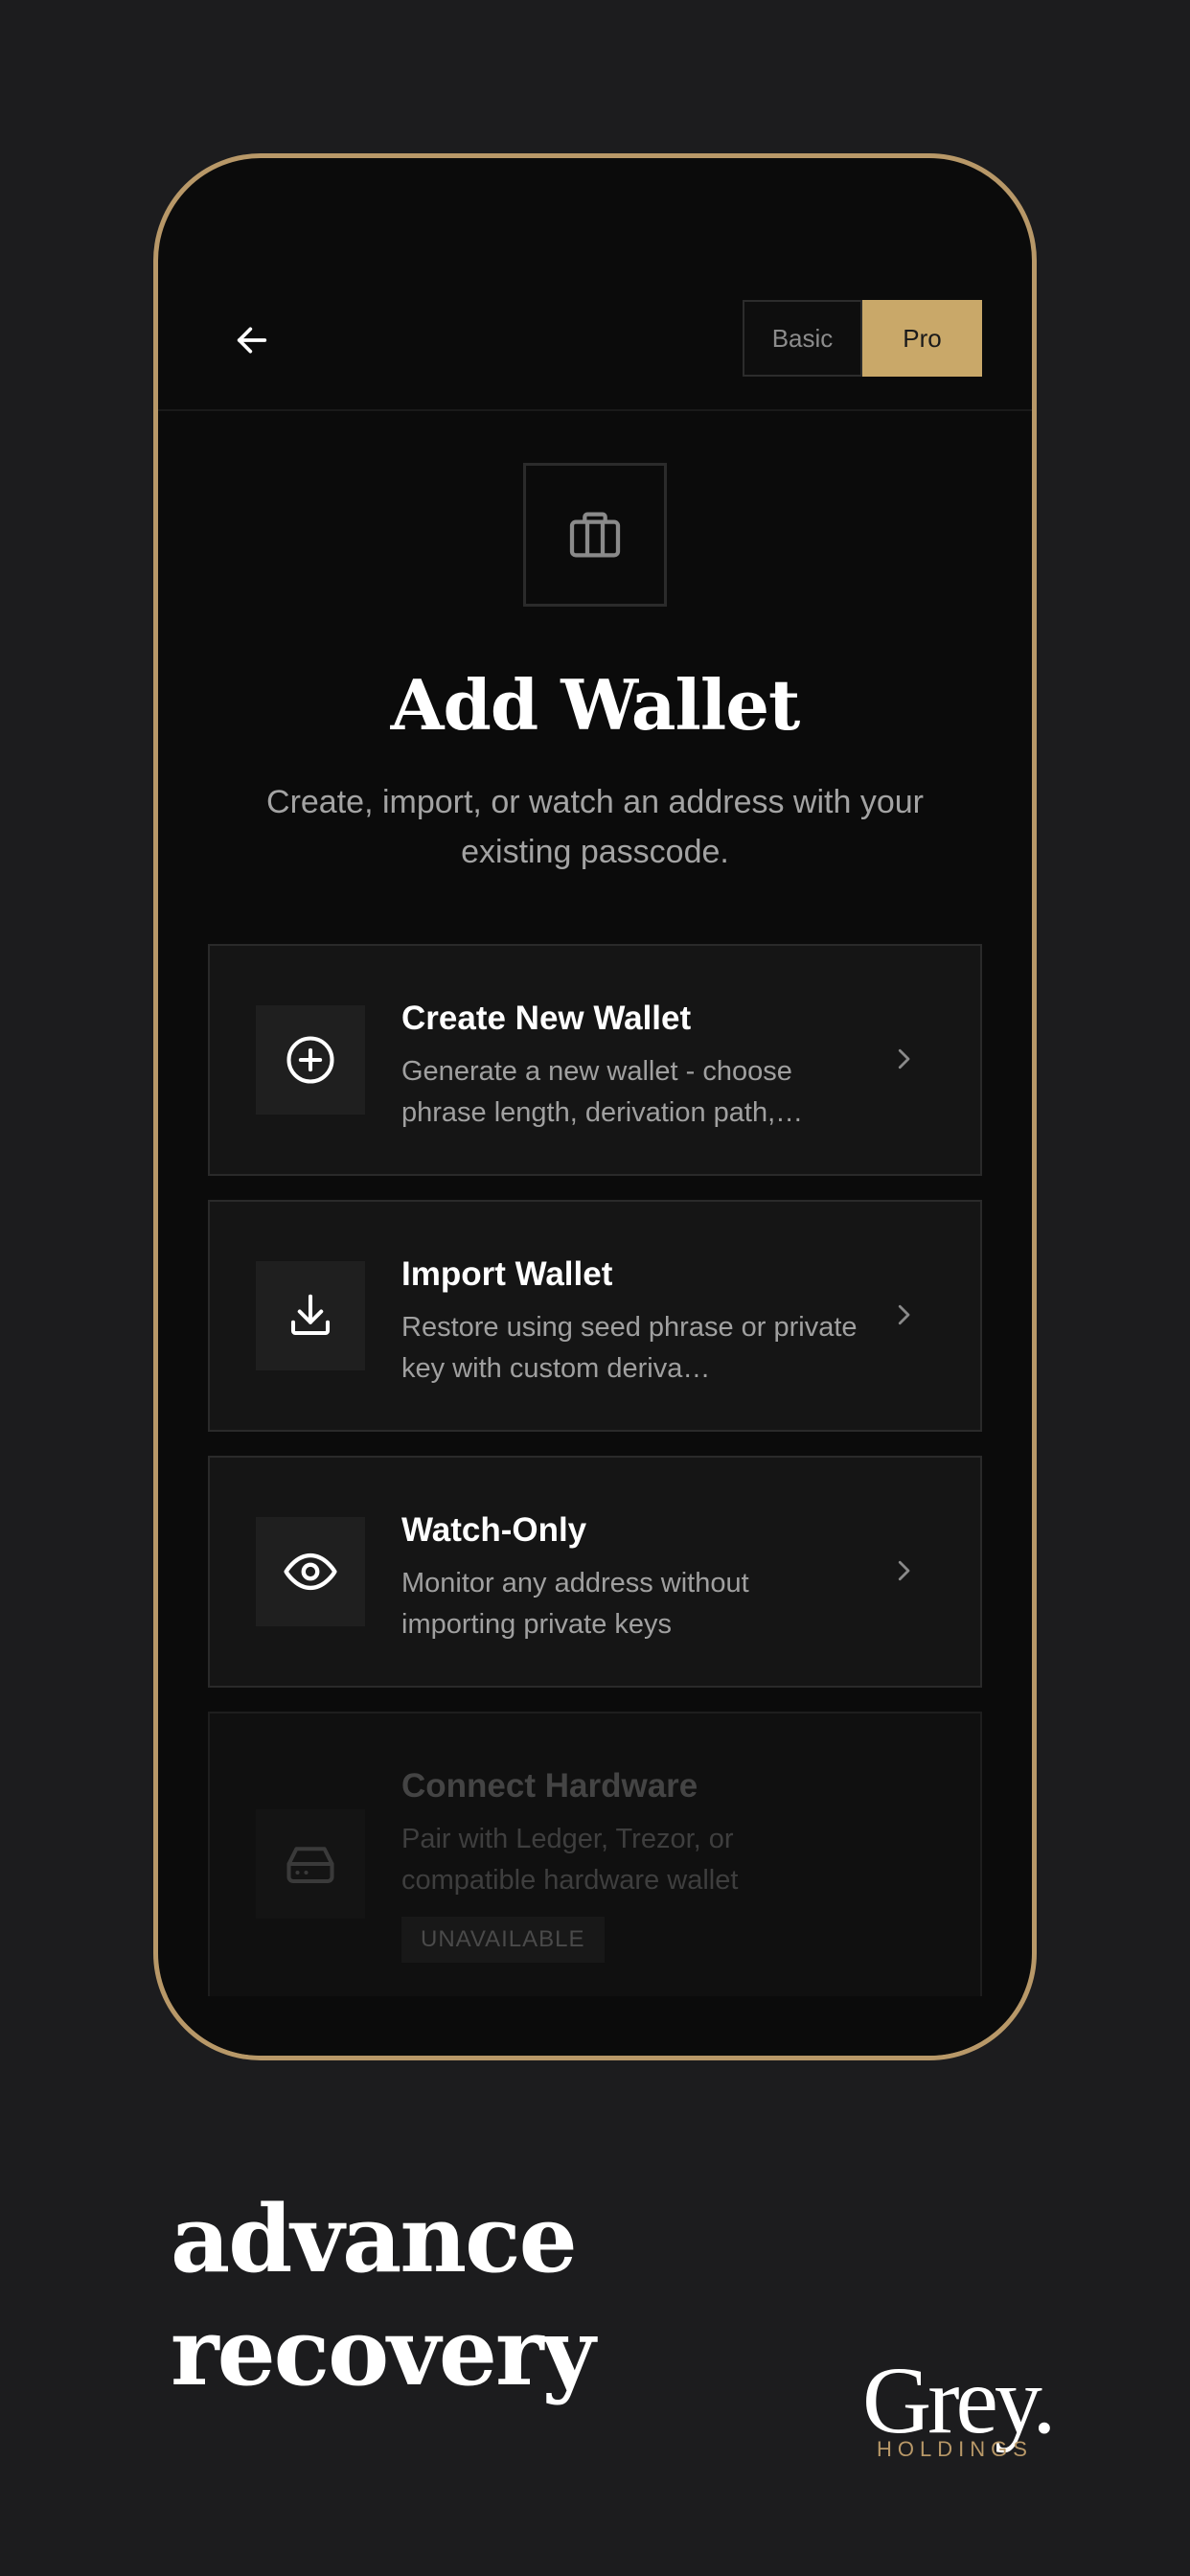 The height and width of the screenshot is (2576, 1190). I want to click on tagline: advance recovery, so click(383, 2296).